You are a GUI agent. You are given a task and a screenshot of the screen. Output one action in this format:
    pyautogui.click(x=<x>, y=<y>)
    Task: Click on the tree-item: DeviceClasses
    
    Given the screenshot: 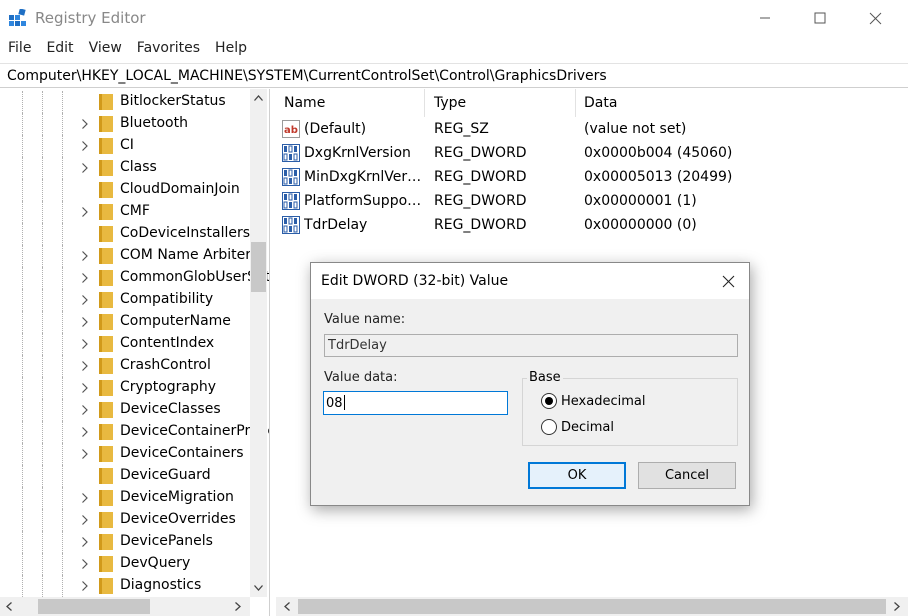 What is the action you would take?
    pyautogui.click(x=125, y=410)
    